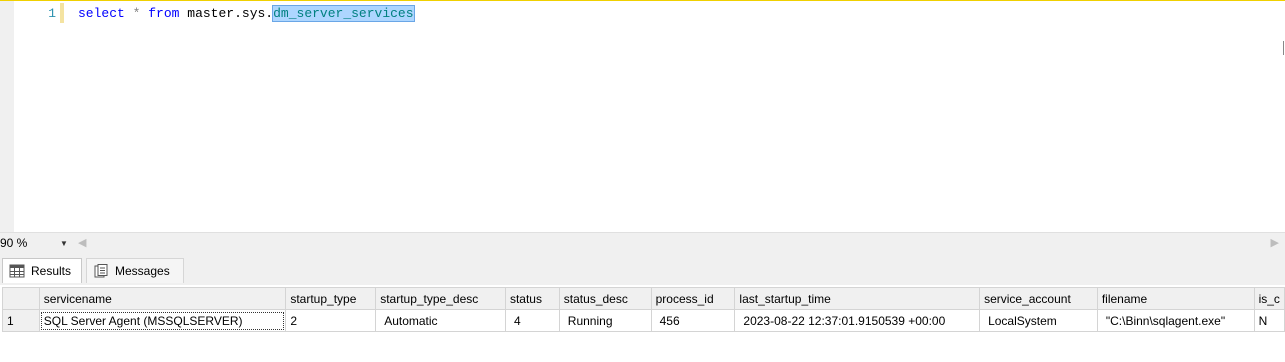  What do you see at coordinates (343, 13) in the screenshot?
I see `selected-object-name: dm_server_services` at bounding box center [343, 13].